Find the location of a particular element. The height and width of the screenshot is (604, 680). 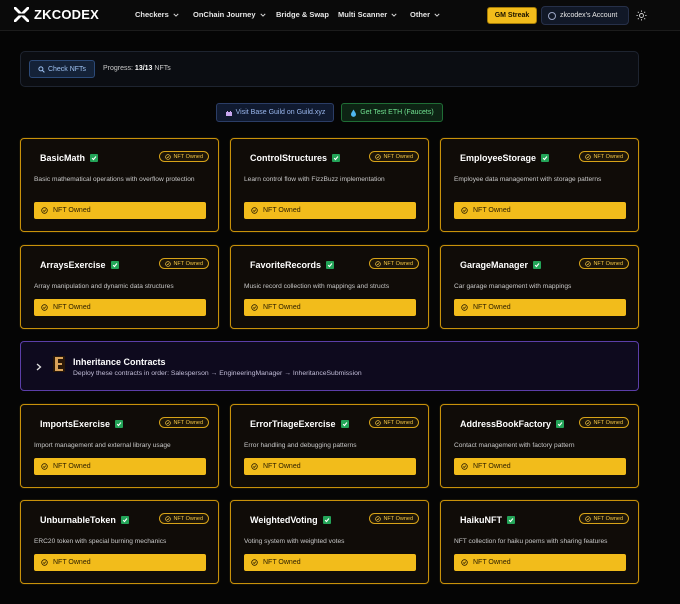

nav-onchain-journey-label: OnChain Journey is located at coordinates (224, 14).